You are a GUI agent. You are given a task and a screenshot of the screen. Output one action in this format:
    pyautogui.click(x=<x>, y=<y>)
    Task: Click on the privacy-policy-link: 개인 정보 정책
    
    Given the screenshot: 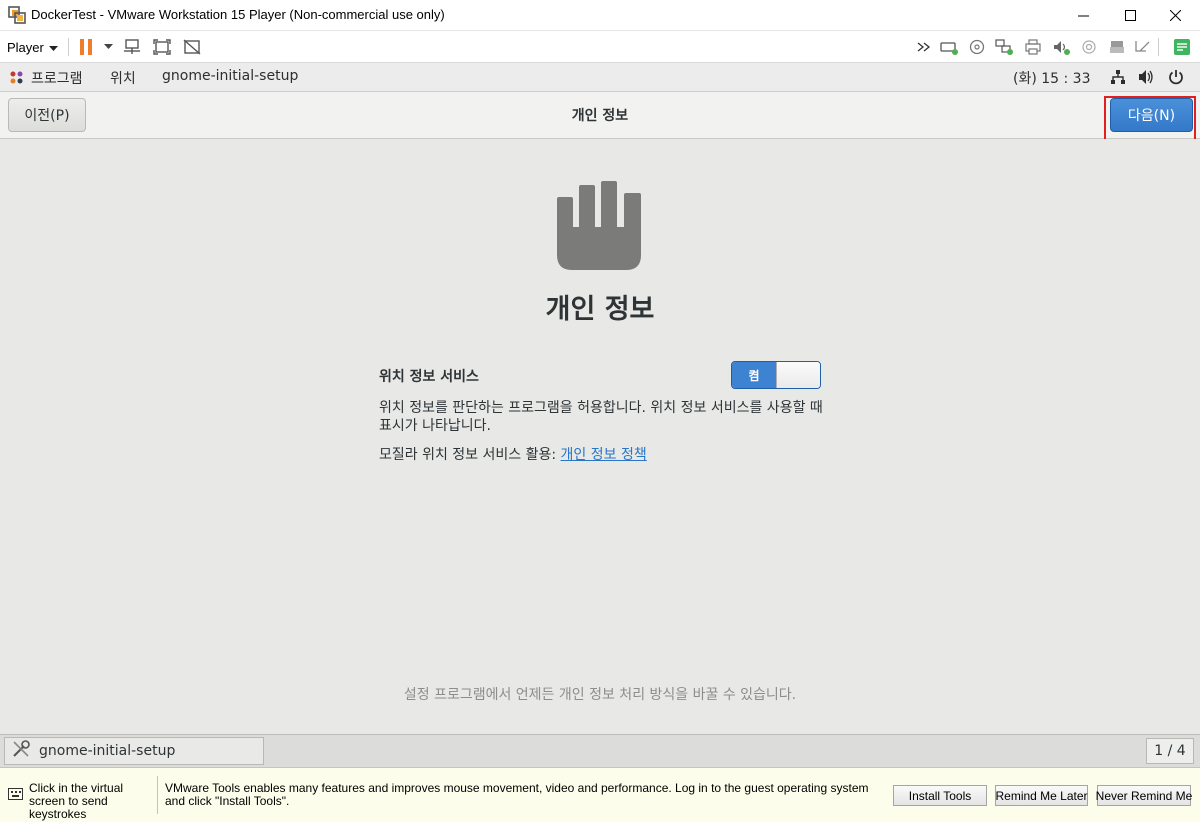 What is the action you would take?
    pyautogui.click(x=604, y=455)
    